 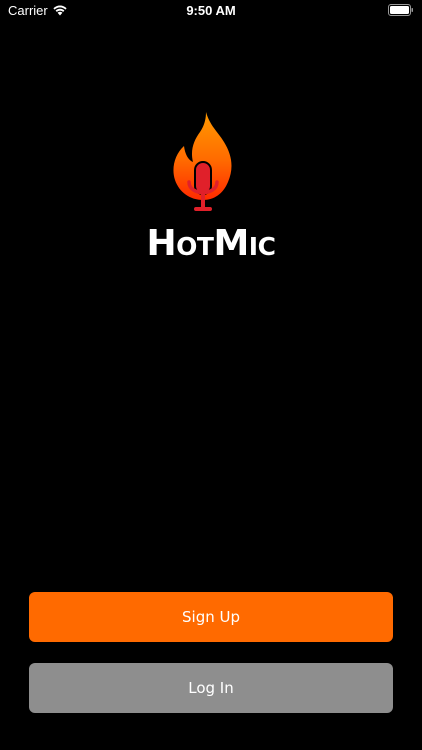 I want to click on log-in-label: Log In, so click(x=211, y=688).